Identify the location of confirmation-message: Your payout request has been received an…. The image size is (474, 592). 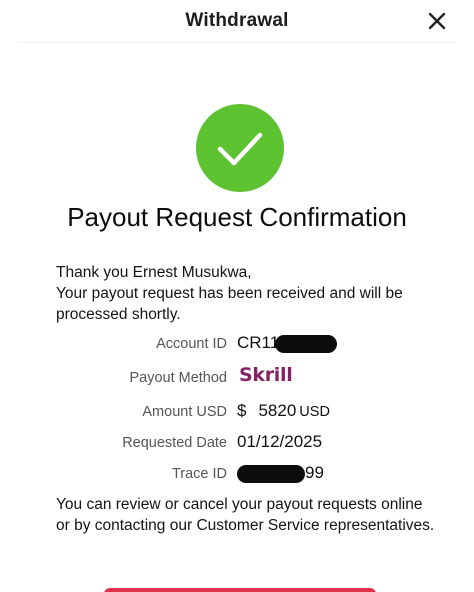
(229, 304).